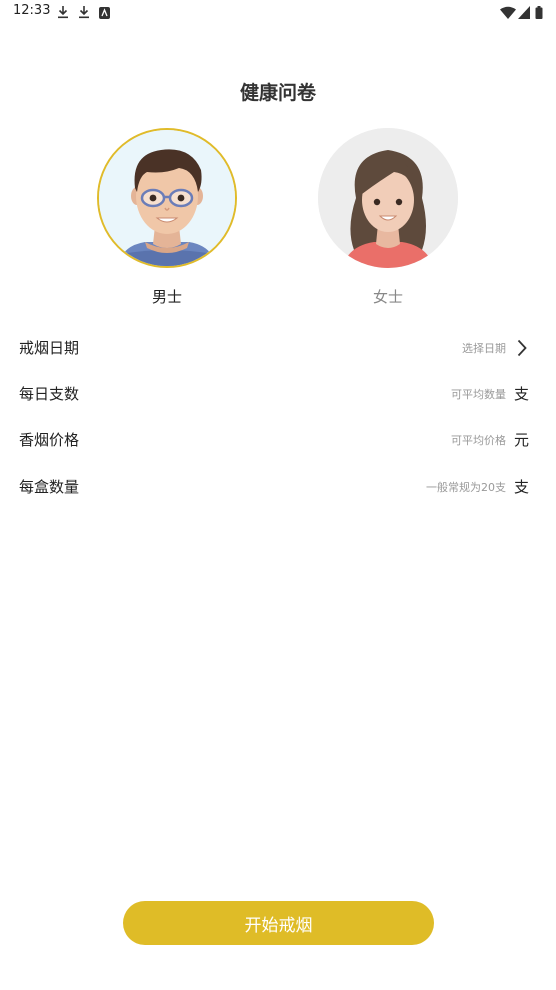  What do you see at coordinates (49, 348) in the screenshot?
I see `quit-date-label: 戒烟日期` at bounding box center [49, 348].